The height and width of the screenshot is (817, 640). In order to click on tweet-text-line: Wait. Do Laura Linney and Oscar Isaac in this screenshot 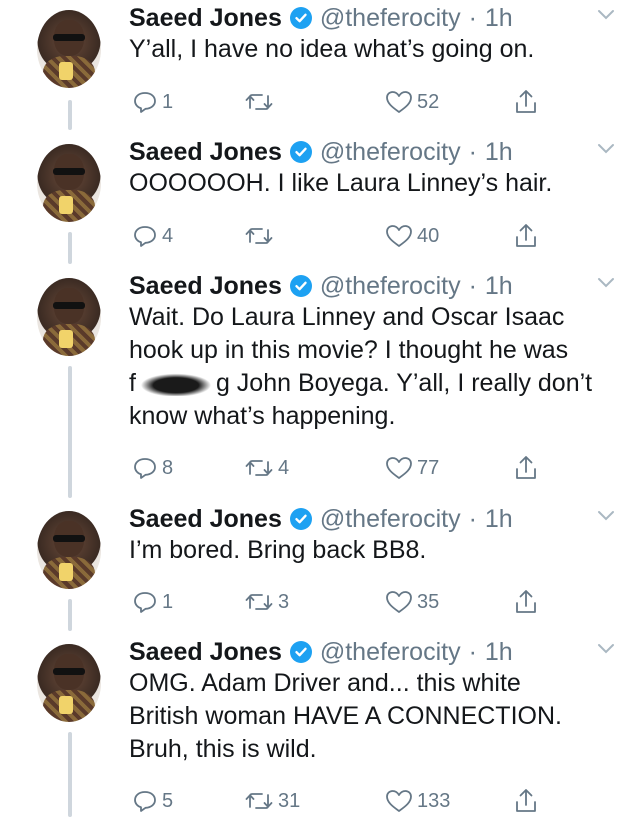, I will do `click(347, 317)`.